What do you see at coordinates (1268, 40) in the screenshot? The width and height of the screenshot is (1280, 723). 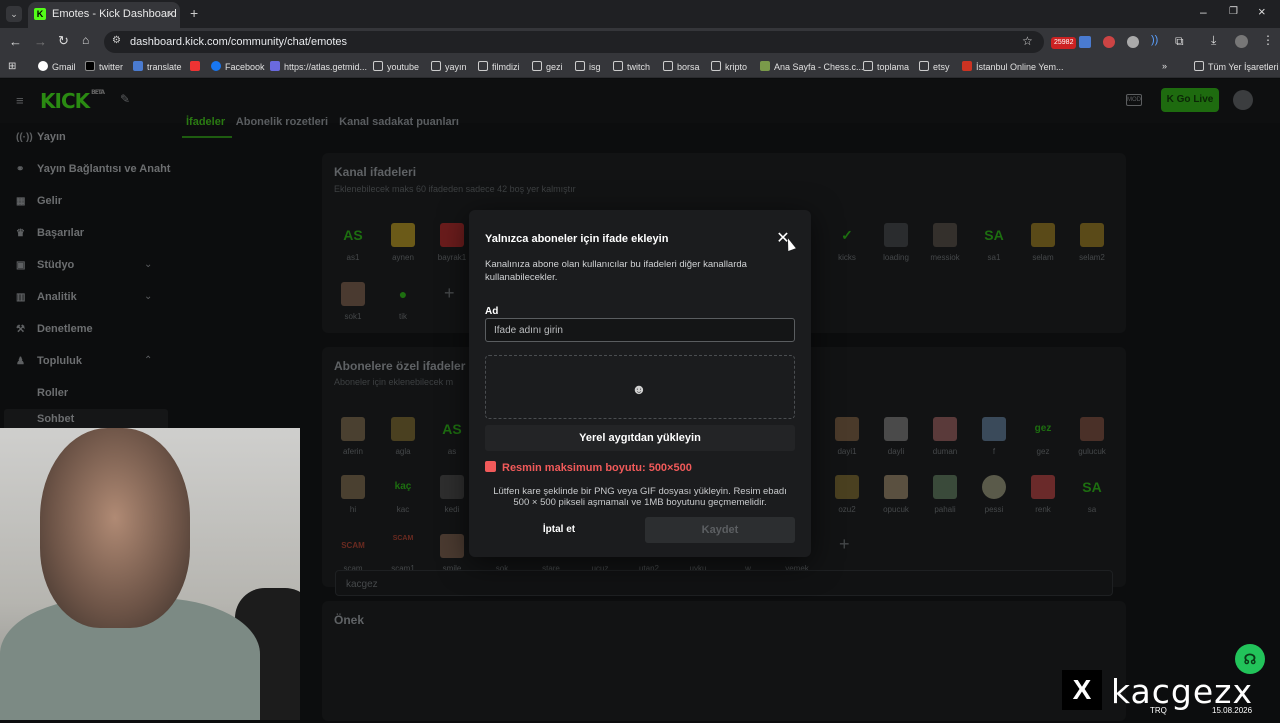 I see `menu-kebab-icon: ⋮` at bounding box center [1268, 40].